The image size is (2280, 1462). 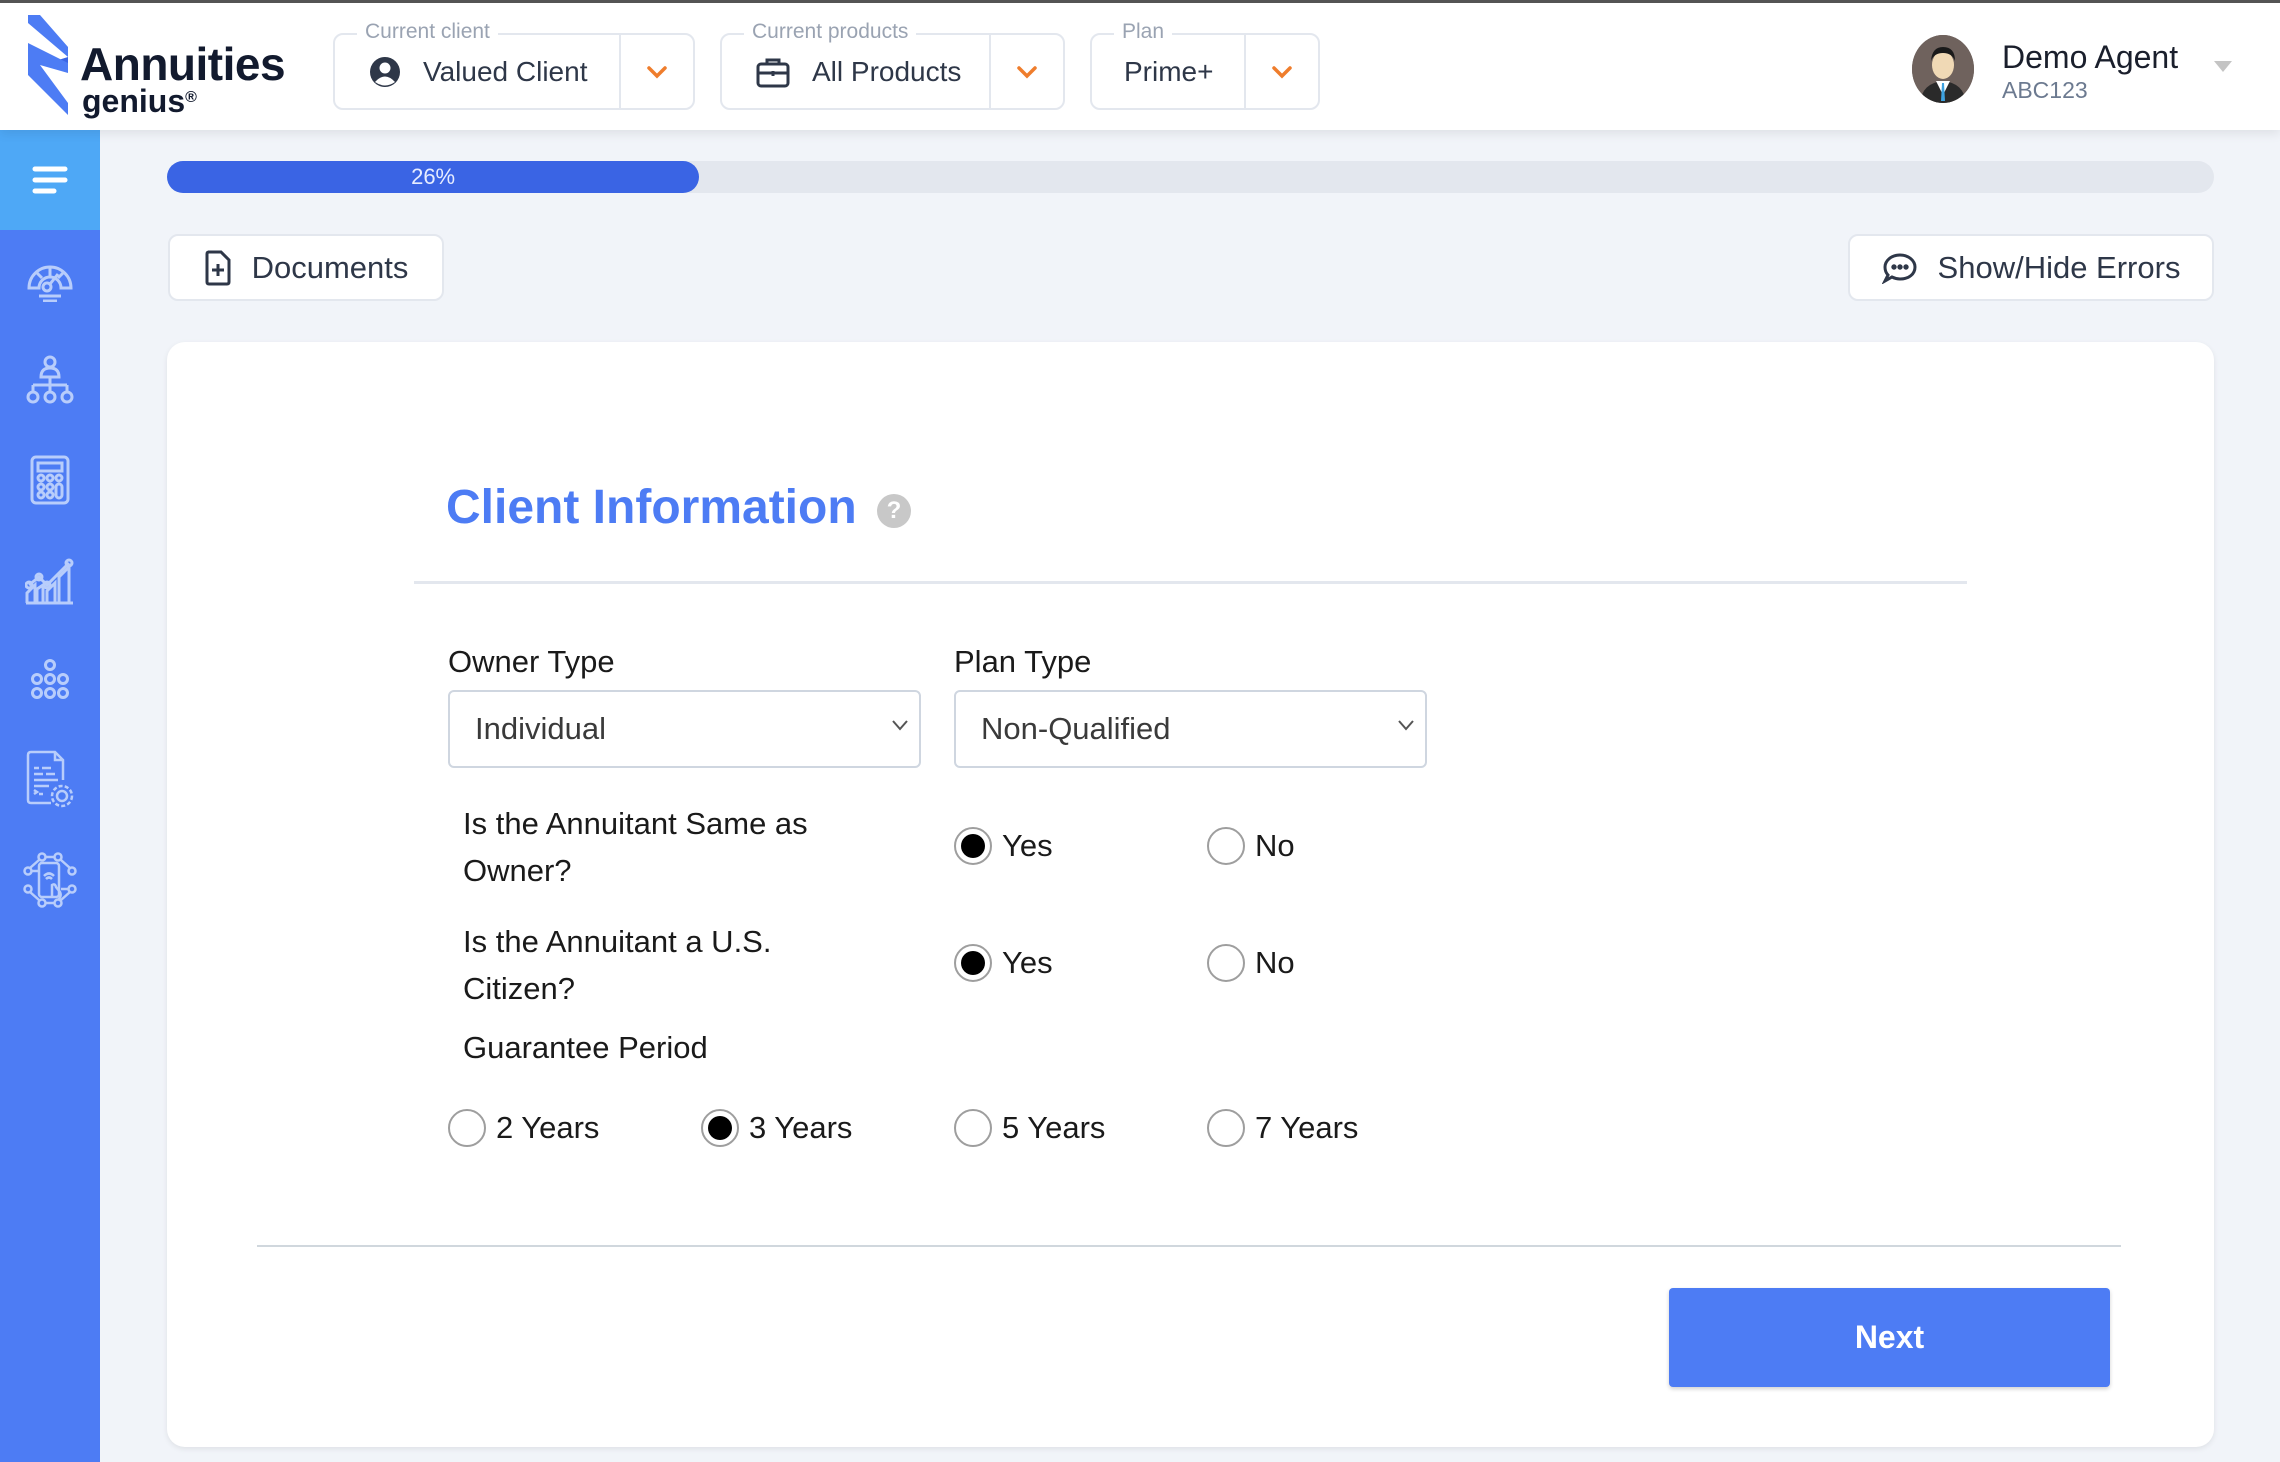 I want to click on owner-type-value: Individual, so click(x=540, y=728).